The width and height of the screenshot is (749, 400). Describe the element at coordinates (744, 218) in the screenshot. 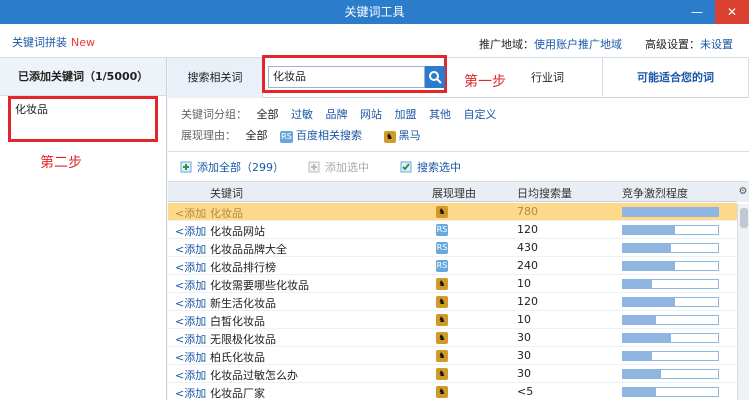

I see `scrollbar-thumb` at that location.